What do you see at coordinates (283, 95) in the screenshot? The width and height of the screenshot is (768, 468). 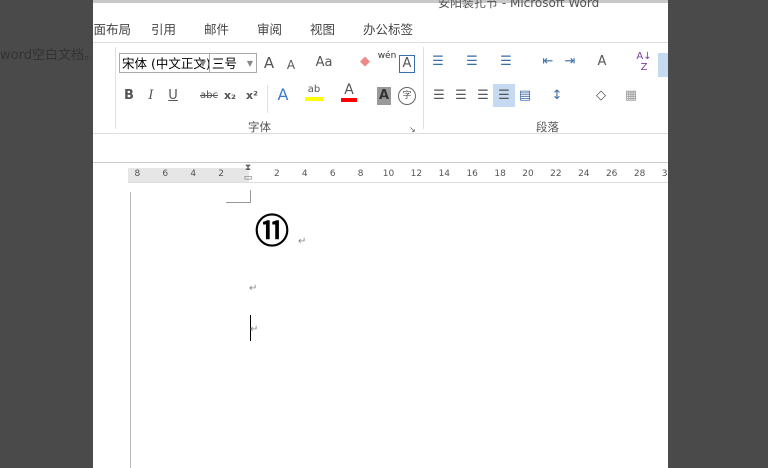 I see `text-effects-button: A` at bounding box center [283, 95].